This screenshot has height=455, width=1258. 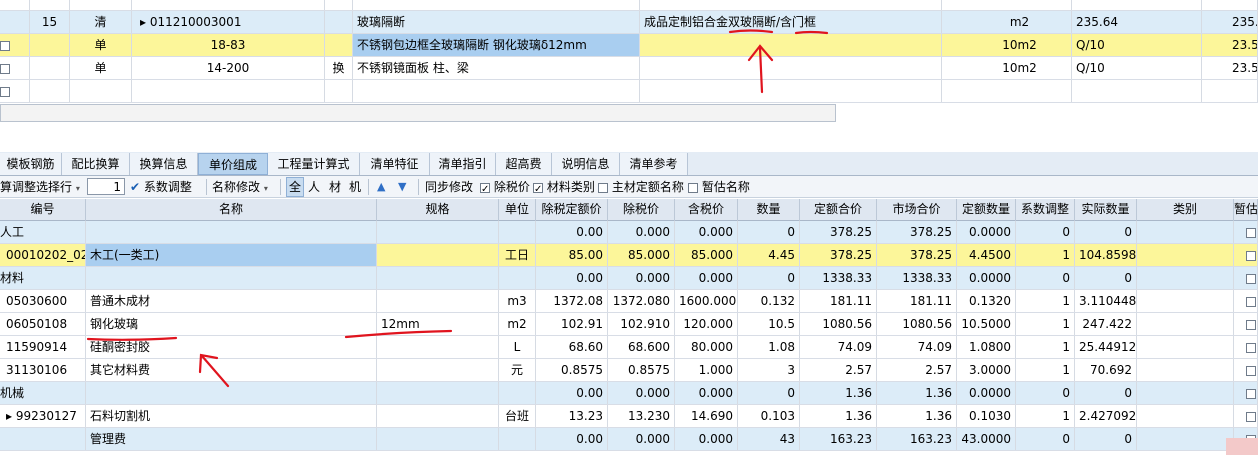 What do you see at coordinates (43, 347) in the screenshot?
I see `code-cell: 11590914` at bounding box center [43, 347].